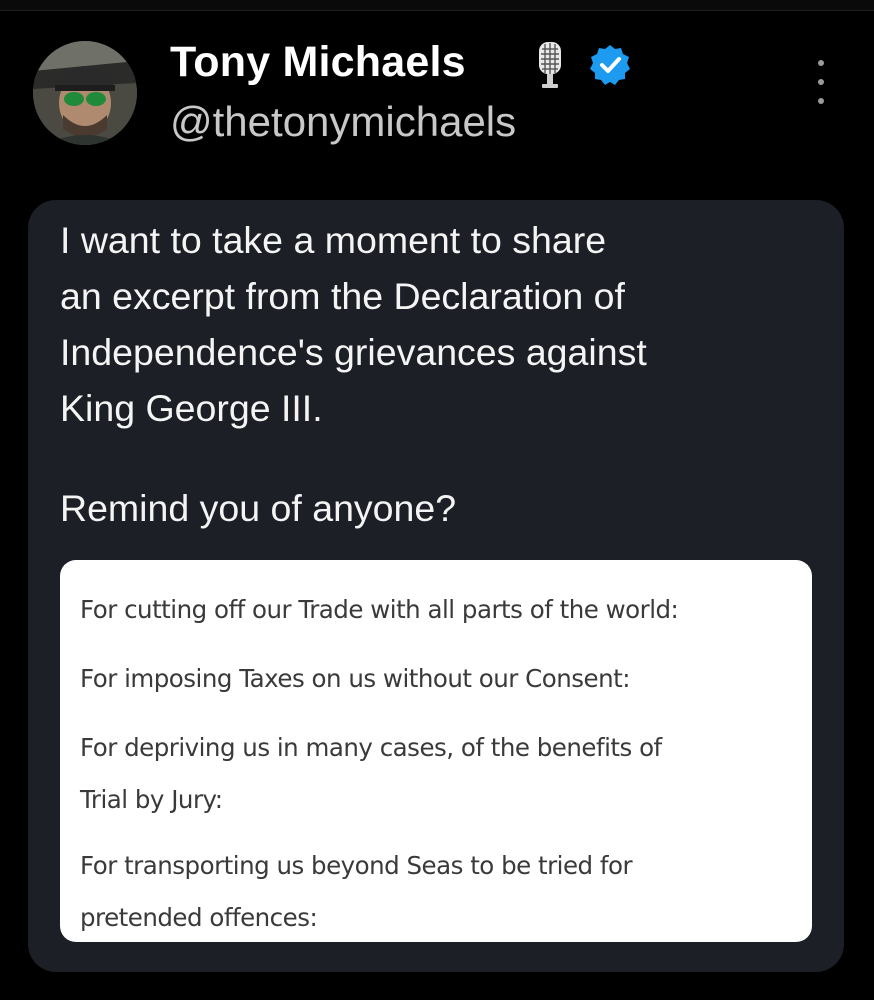 The width and height of the screenshot is (874, 1000). I want to click on avatar, so click(85, 93).